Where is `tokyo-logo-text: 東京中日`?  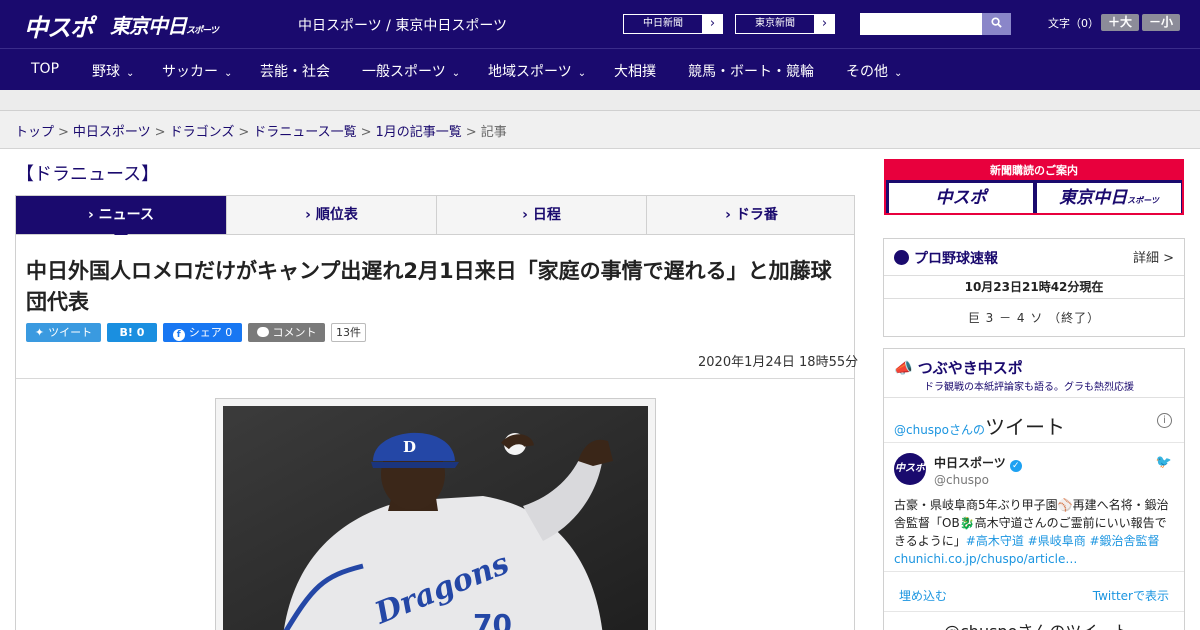
tokyo-logo-text: 東京中日 is located at coordinates (148, 26).